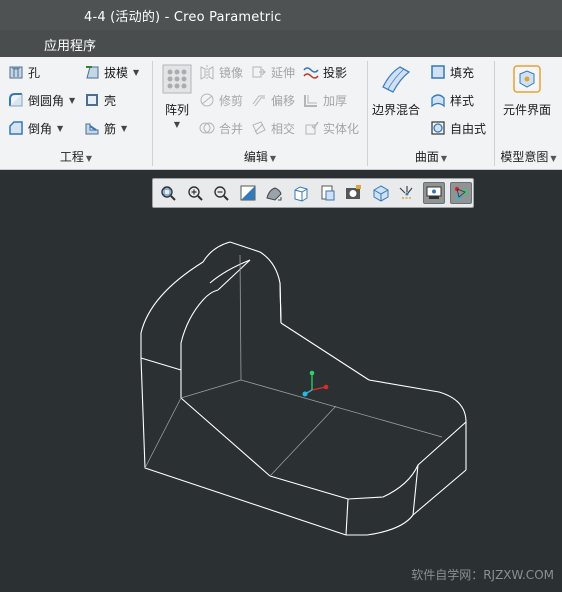 The width and height of the screenshot is (562, 592). What do you see at coordinates (40, 128) in the screenshot?
I see `chamfer-label: 倒角` at bounding box center [40, 128].